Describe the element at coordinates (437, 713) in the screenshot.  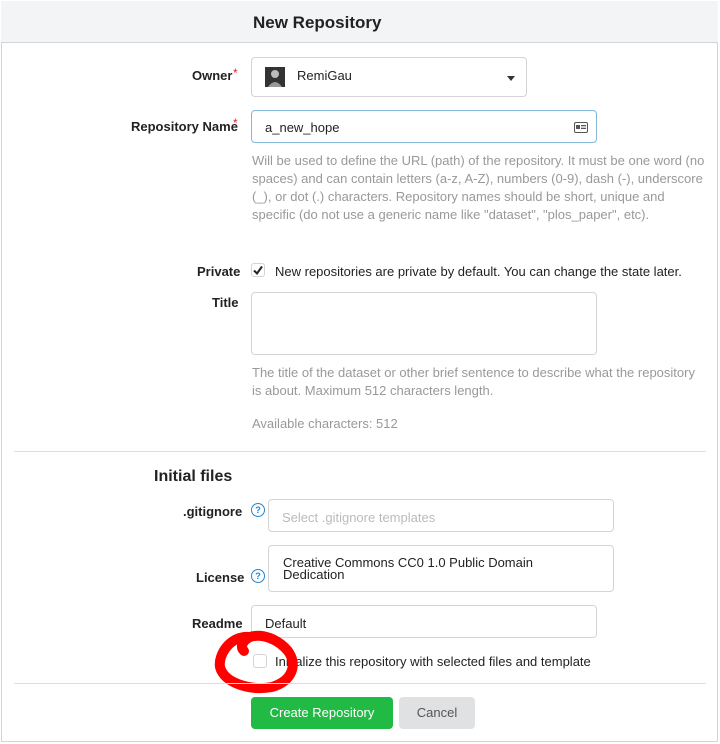
I see `cancel-button: Cancel` at that location.